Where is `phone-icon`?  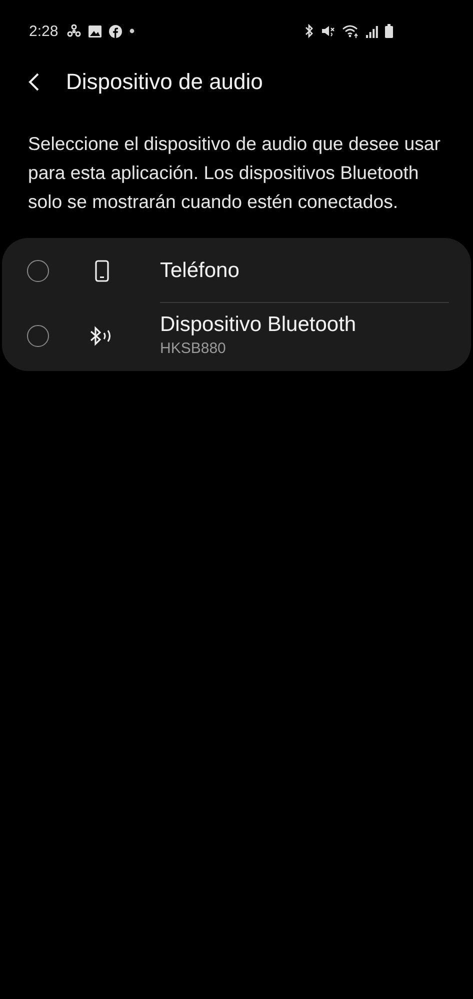
phone-icon is located at coordinates (102, 271).